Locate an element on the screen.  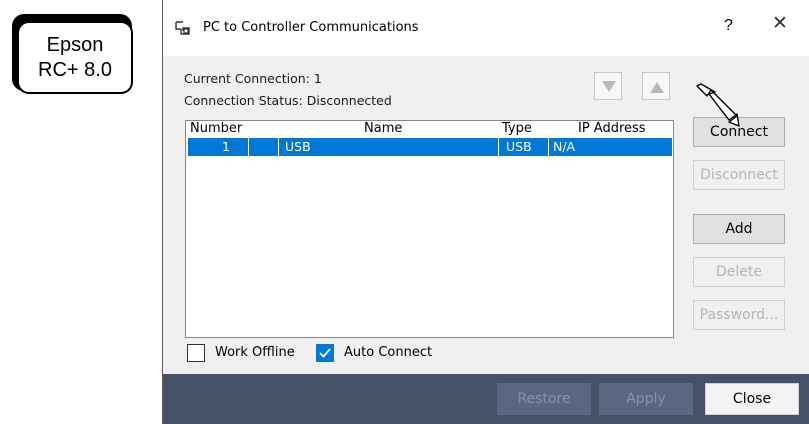
dialog-title: PC to Controller Communications is located at coordinates (311, 27).